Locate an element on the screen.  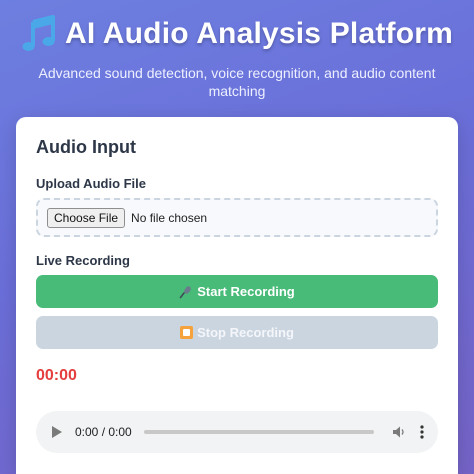
microphone-icon is located at coordinates (185, 291).